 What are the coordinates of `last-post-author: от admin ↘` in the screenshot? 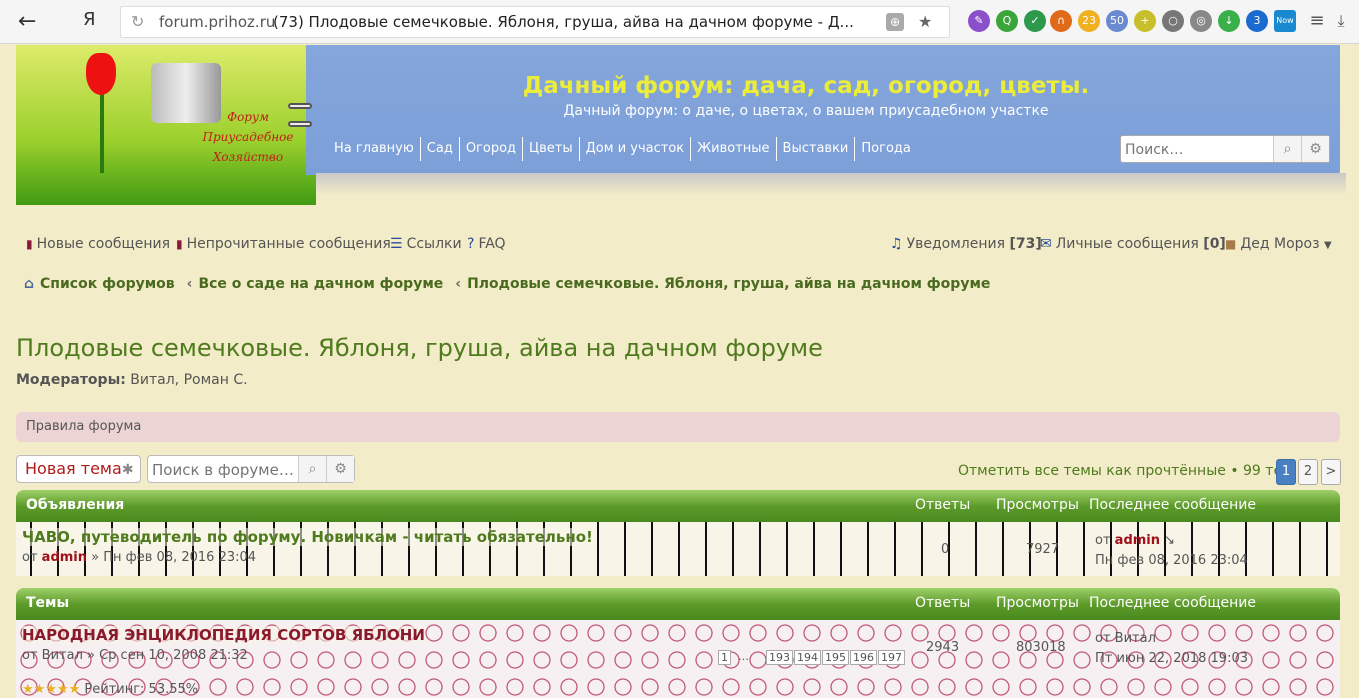 It's located at (1135, 540).